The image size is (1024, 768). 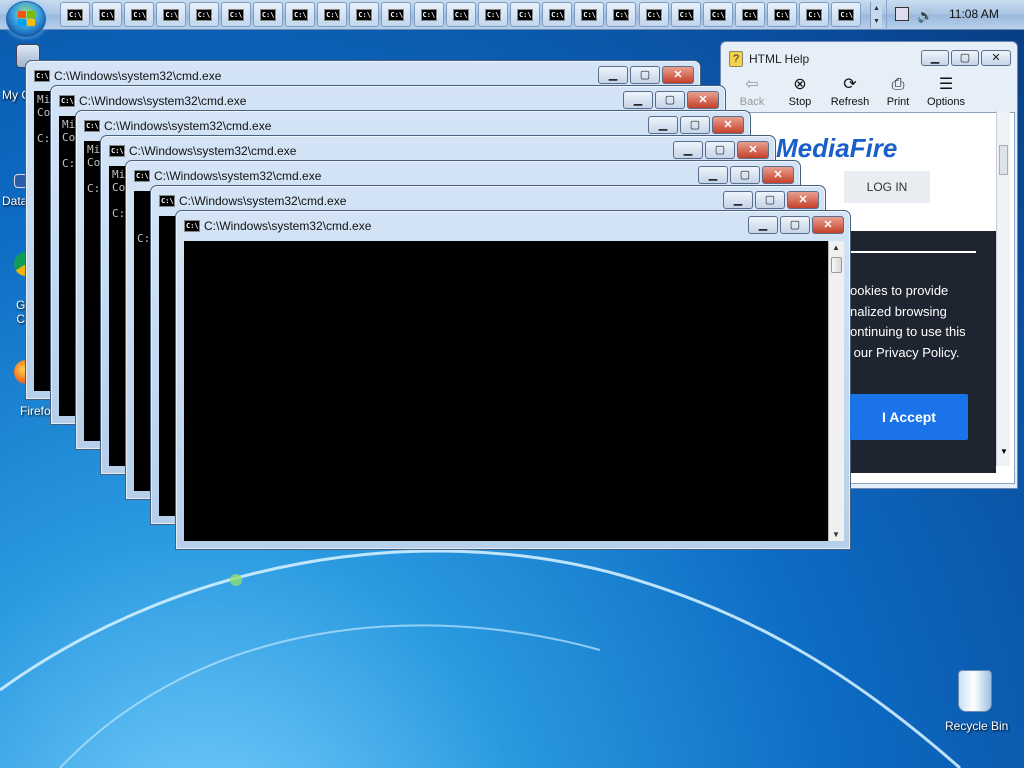 What do you see at coordinates (946, 91) in the screenshot?
I see `options-button: ☰ Options` at bounding box center [946, 91].